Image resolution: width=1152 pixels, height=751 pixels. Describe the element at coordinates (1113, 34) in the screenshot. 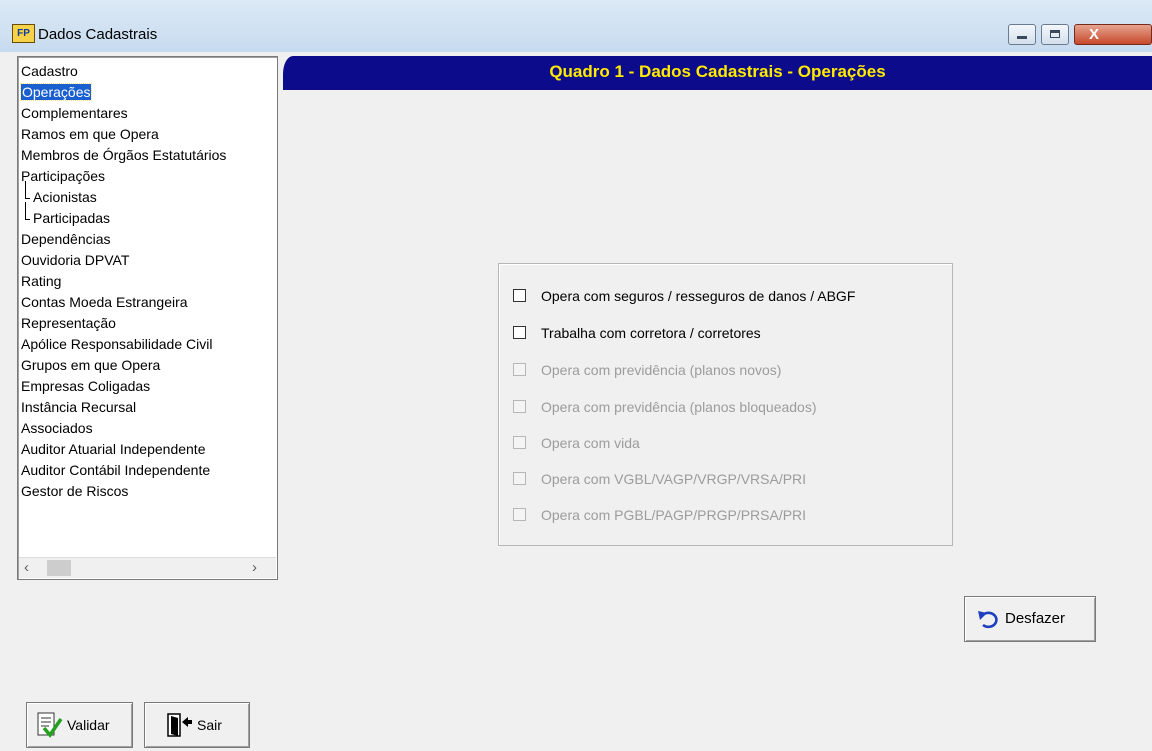

I see `close-button: X` at that location.